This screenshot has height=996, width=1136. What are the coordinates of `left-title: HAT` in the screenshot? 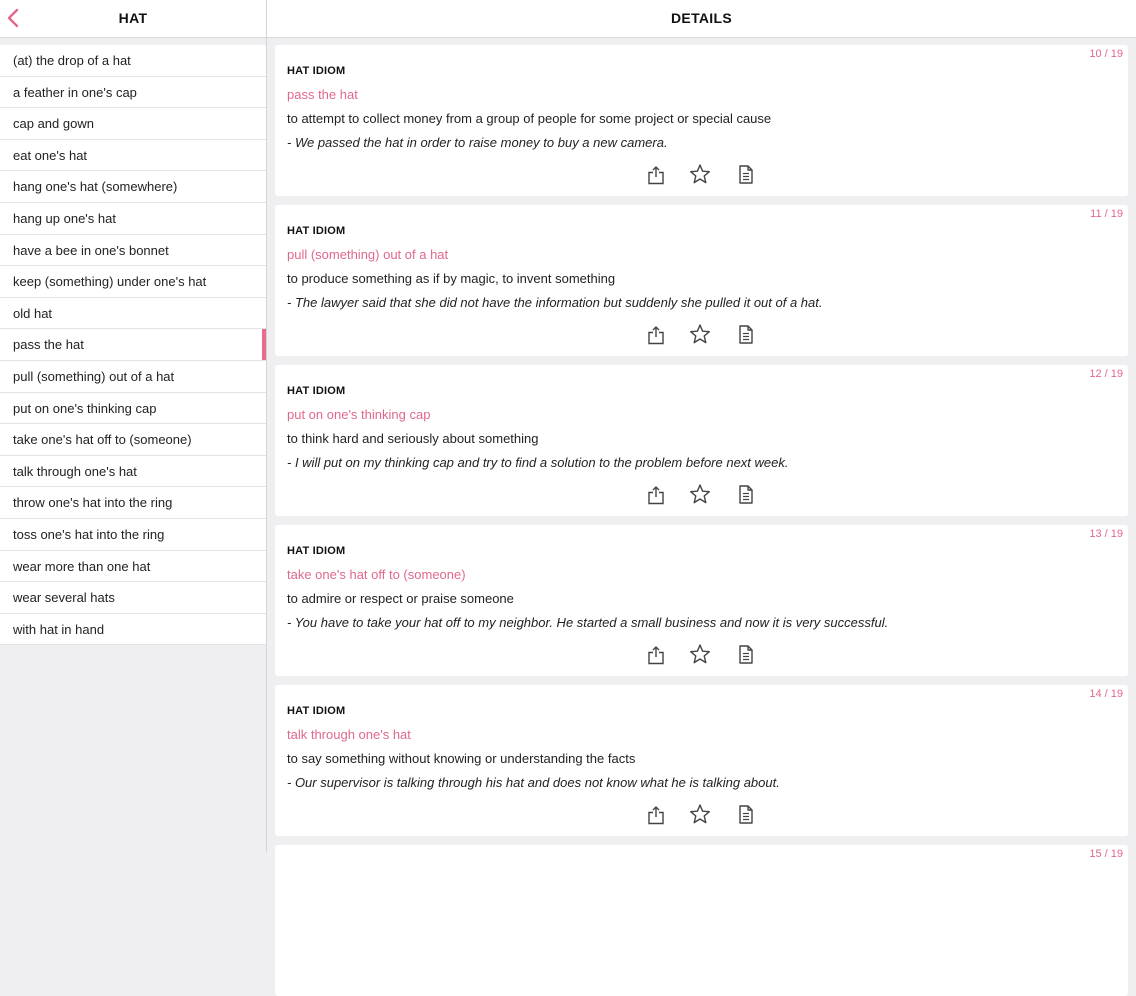 It's located at (133, 18).